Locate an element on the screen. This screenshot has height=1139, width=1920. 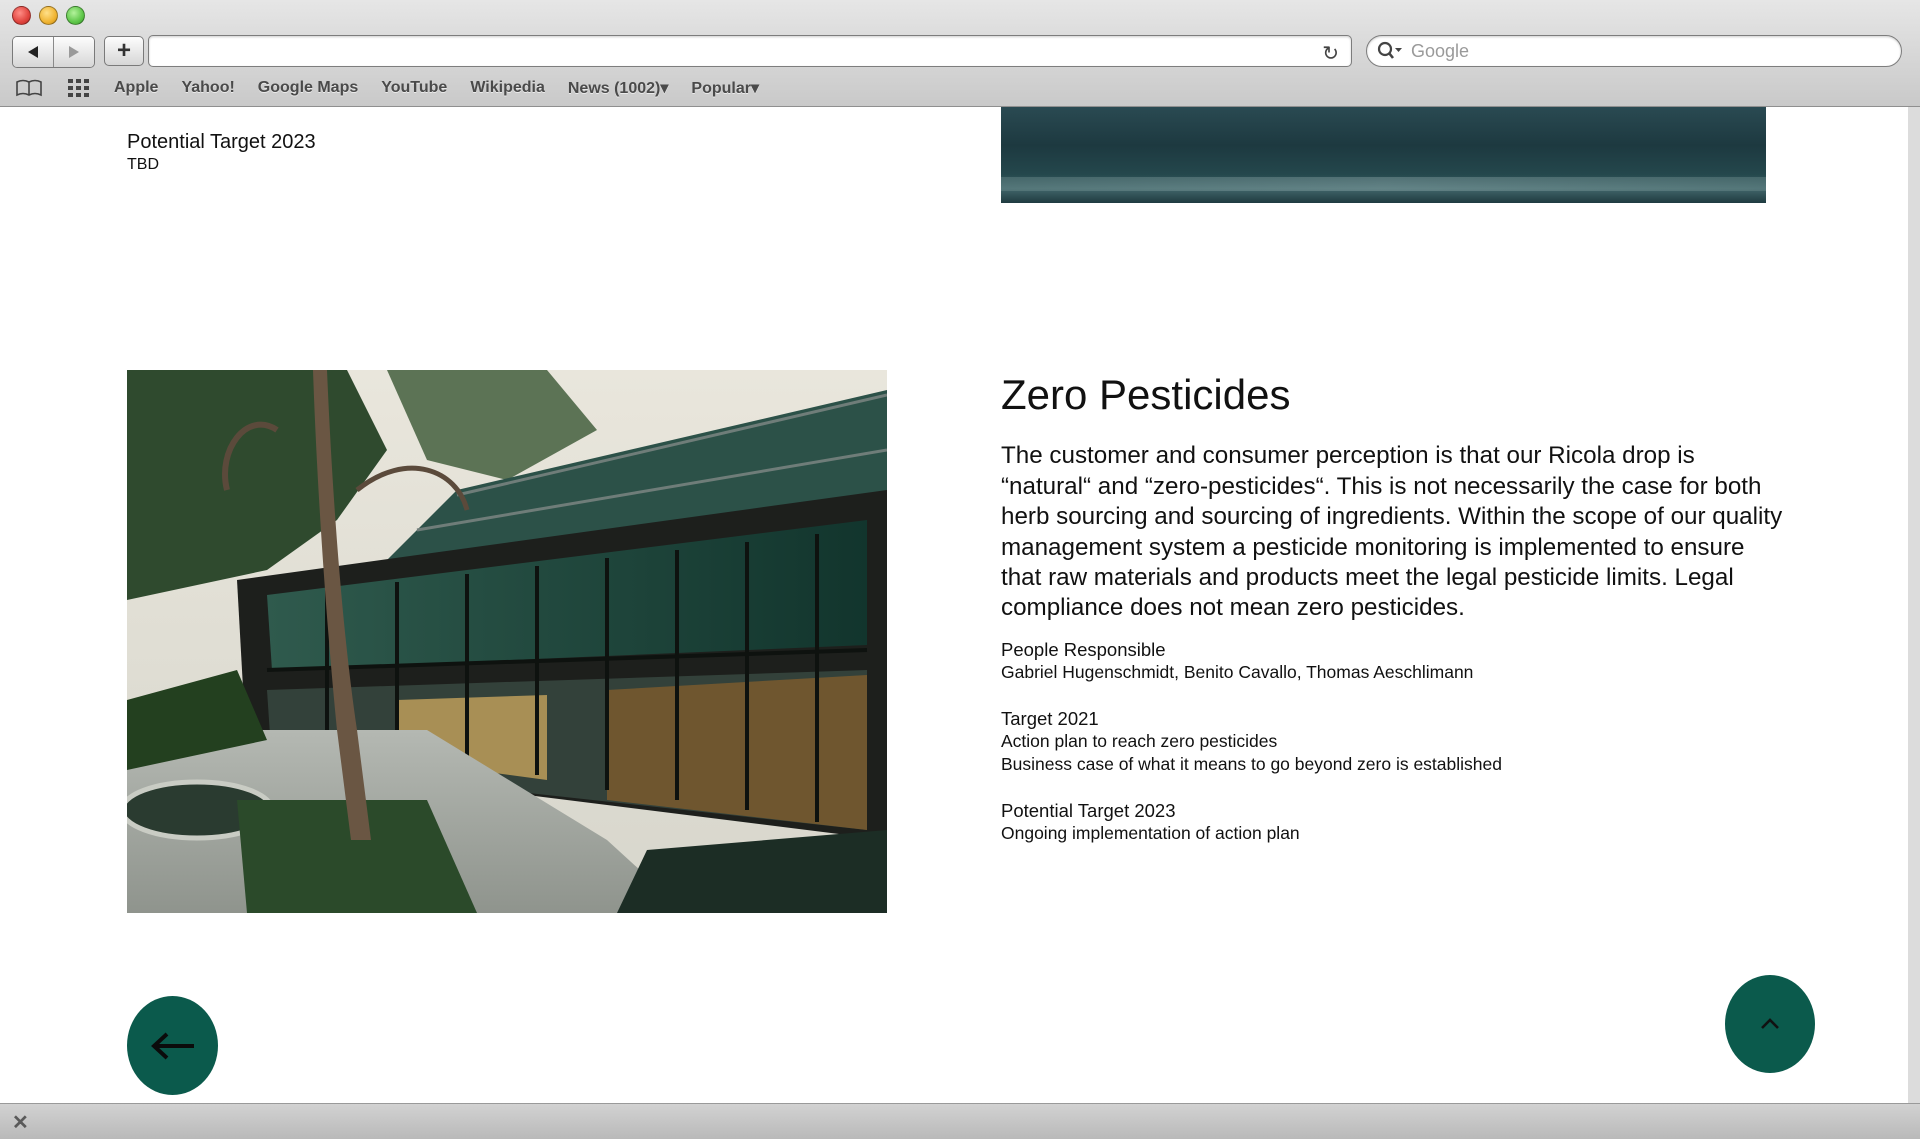
back-button is located at coordinates (172, 1045).